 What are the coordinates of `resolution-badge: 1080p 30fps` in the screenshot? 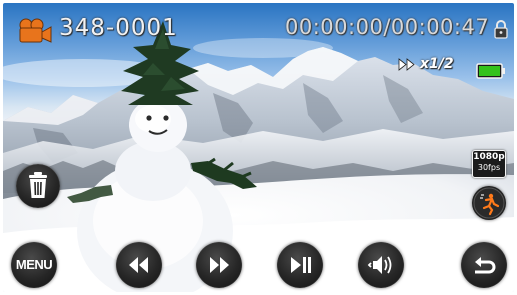 It's located at (489, 164).